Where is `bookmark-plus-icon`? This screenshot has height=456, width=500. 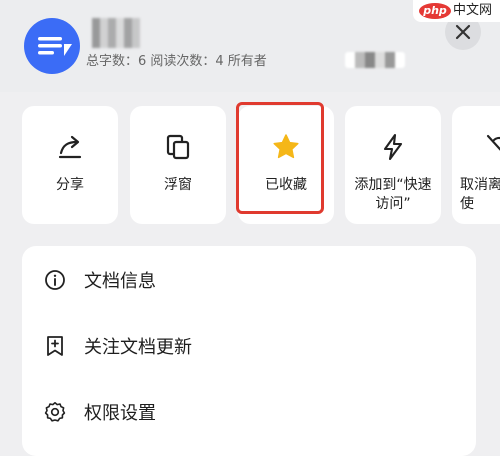 bookmark-plus-icon is located at coordinates (55, 346).